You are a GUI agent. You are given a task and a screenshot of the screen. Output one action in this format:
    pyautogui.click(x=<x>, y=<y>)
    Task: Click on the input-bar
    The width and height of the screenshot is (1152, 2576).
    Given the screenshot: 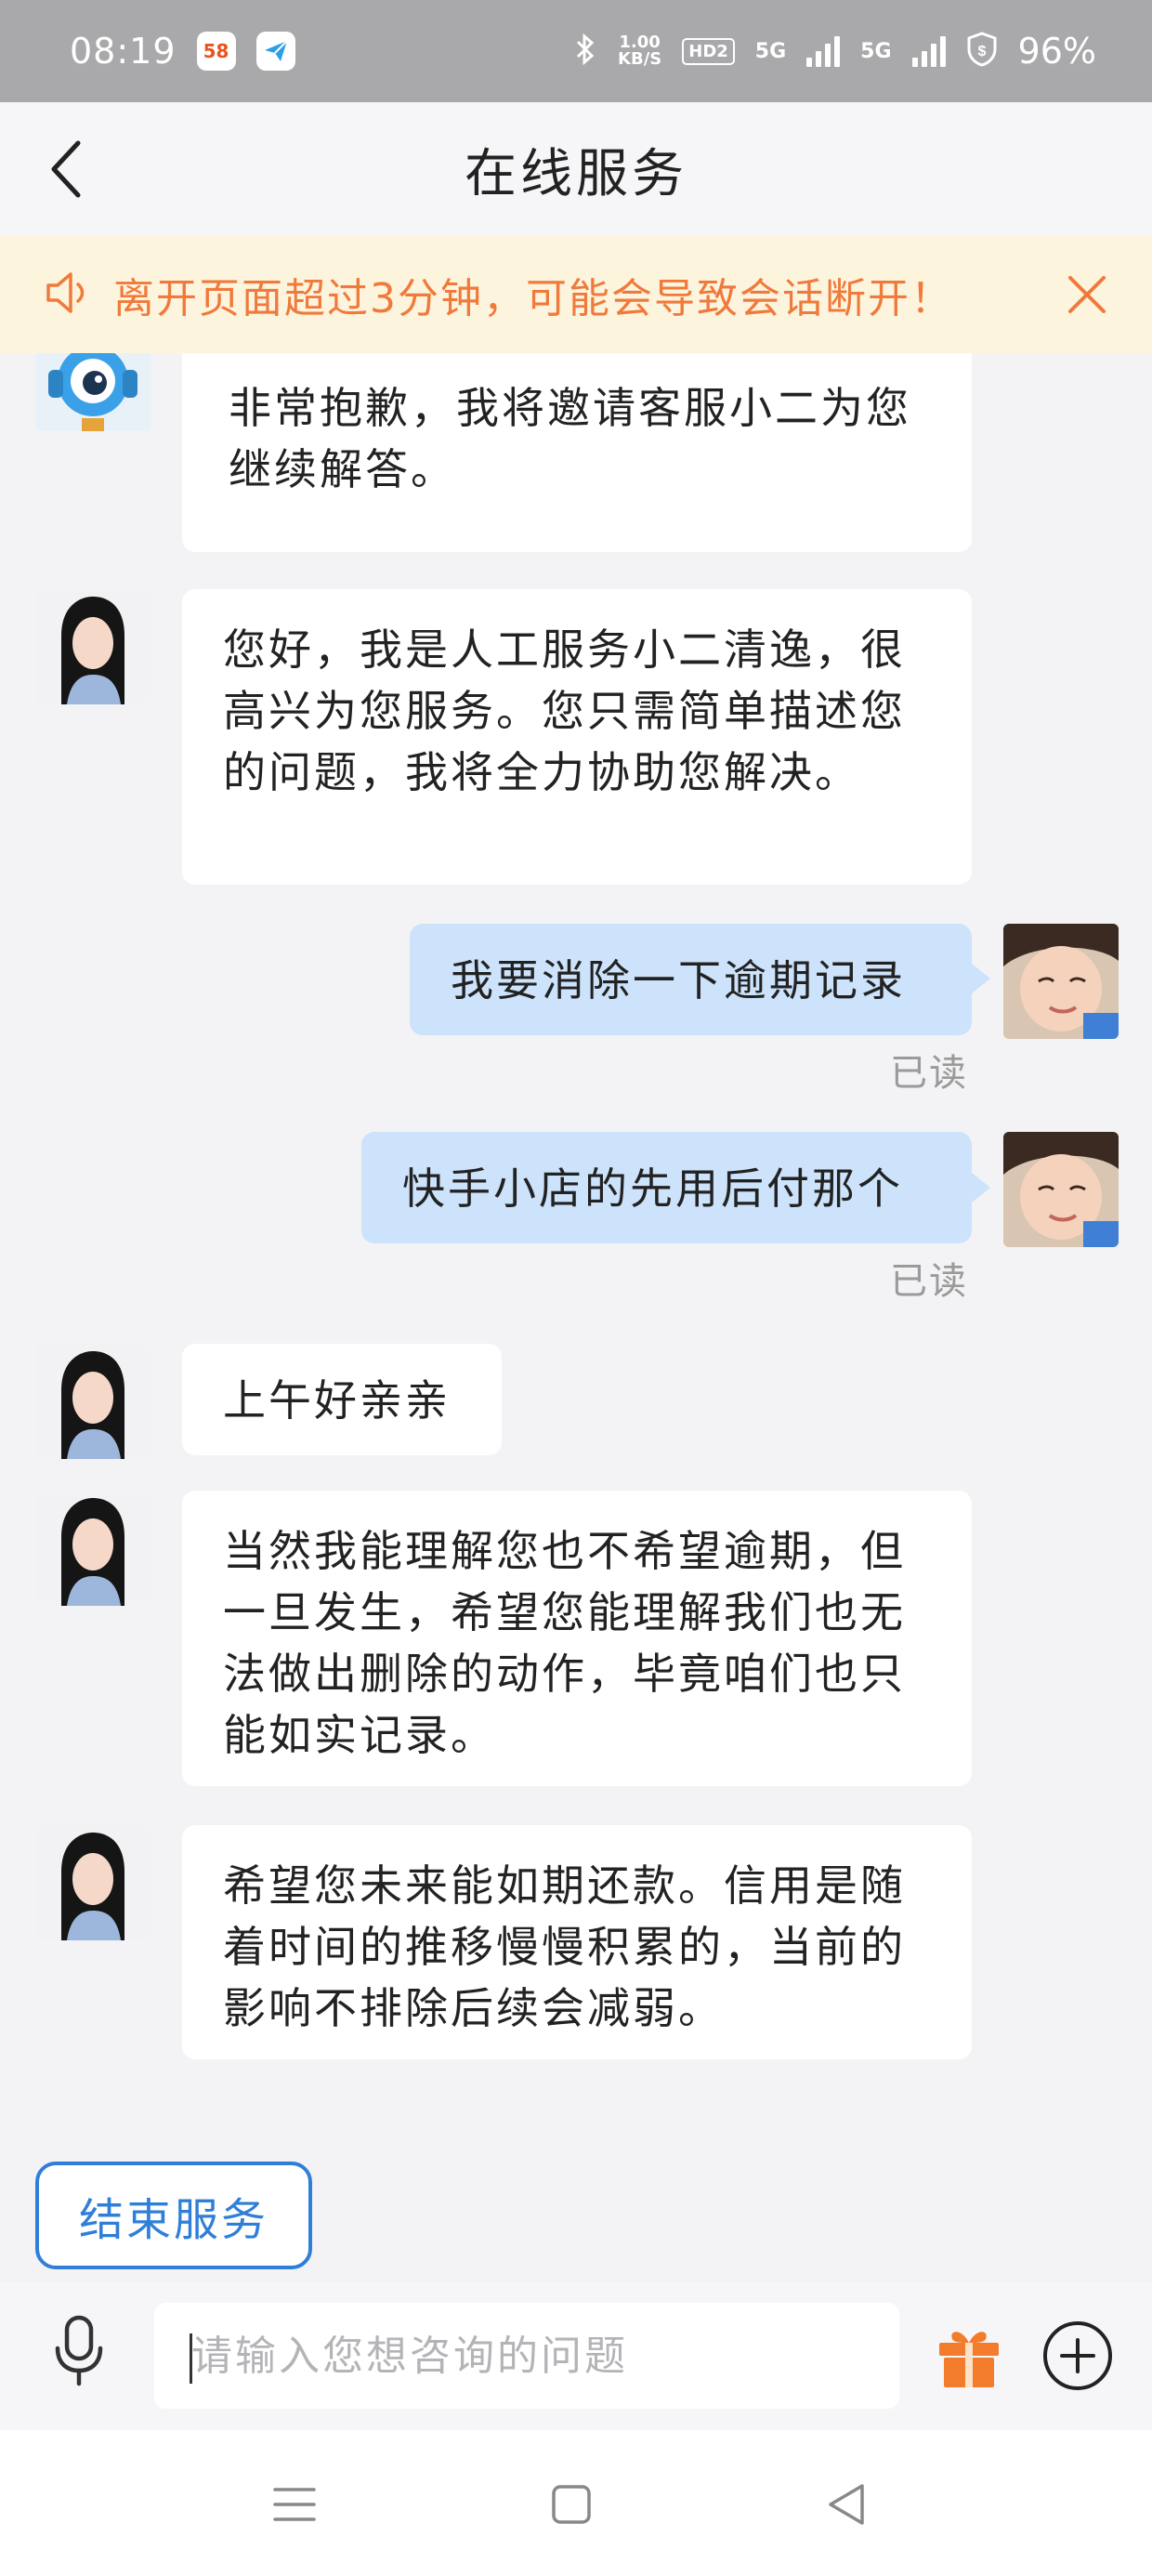 What is the action you would take?
    pyautogui.click(x=576, y=2355)
    